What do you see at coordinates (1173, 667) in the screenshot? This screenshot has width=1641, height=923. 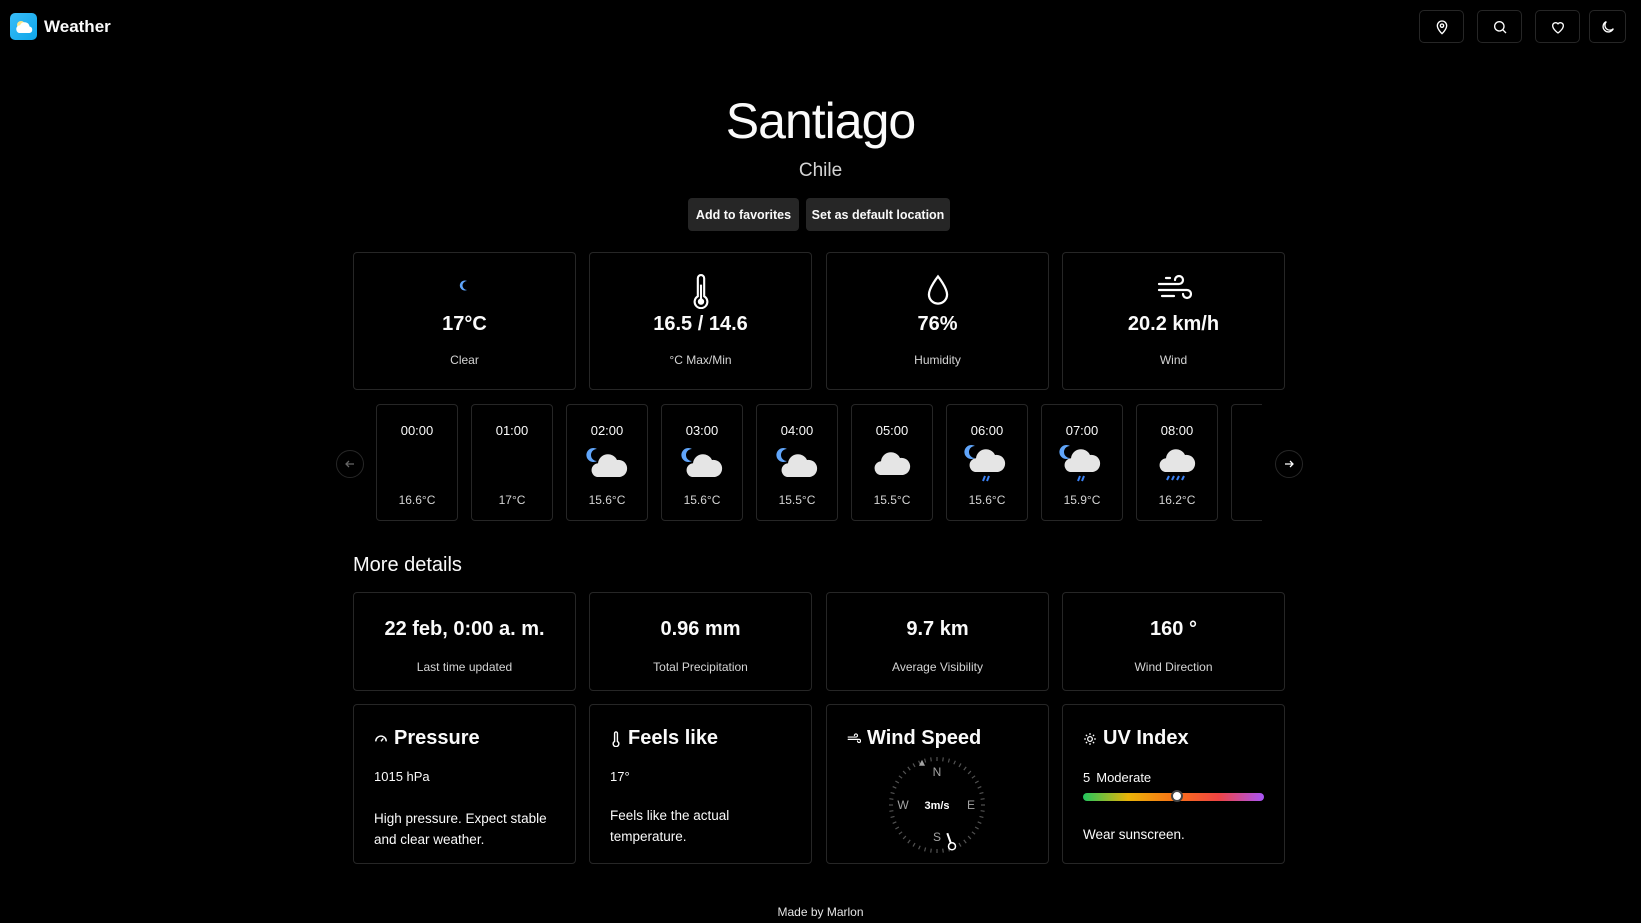 I see `wind-direction-label: Wind Direction` at bounding box center [1173, 667].